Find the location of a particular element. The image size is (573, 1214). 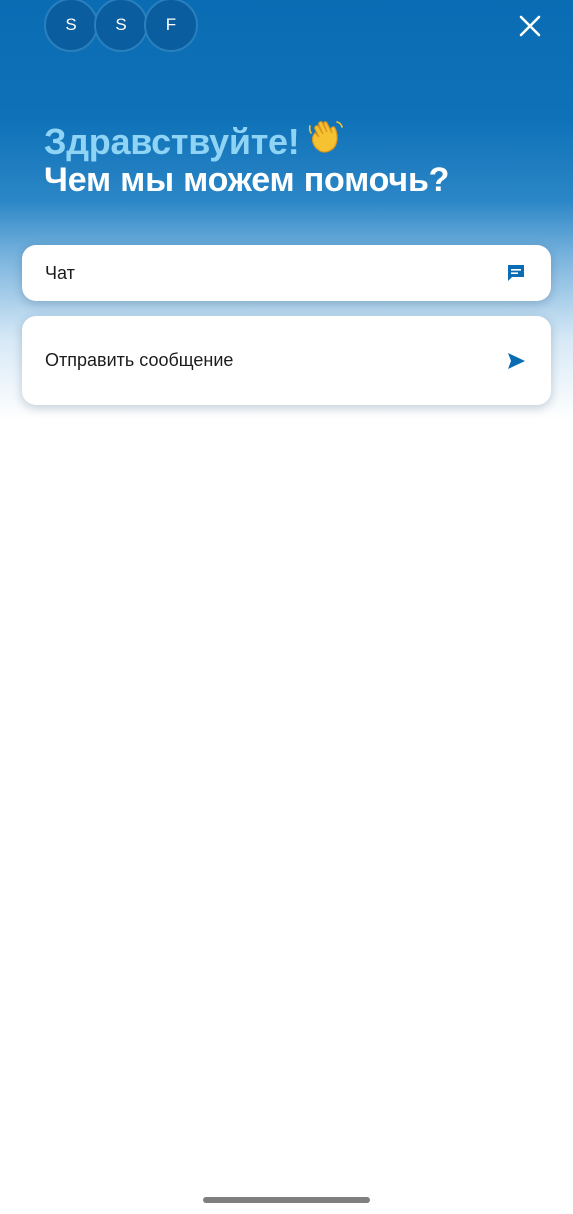

help-subtitle: Чем мы можем помочь? is located at coordinates (247, 180).